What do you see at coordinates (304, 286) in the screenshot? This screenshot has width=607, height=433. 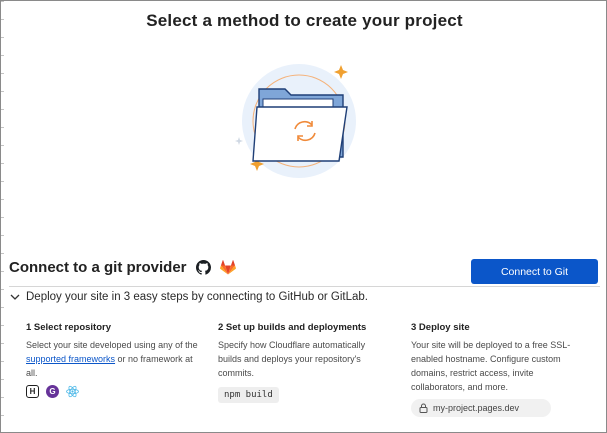 I see `divider` at bounding box center [304, 286].